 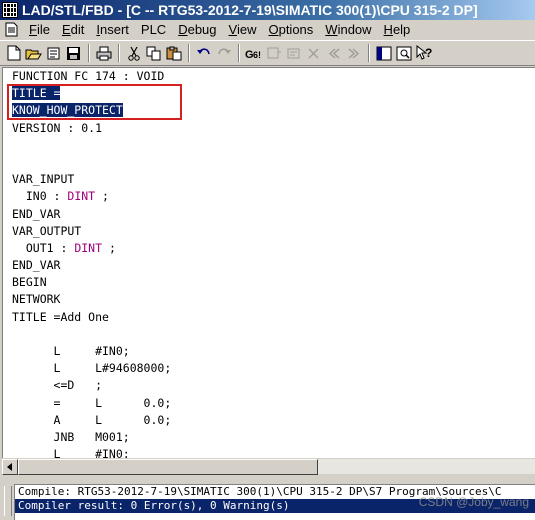 I want to click on delete-icon, so click(x=313, y=53).